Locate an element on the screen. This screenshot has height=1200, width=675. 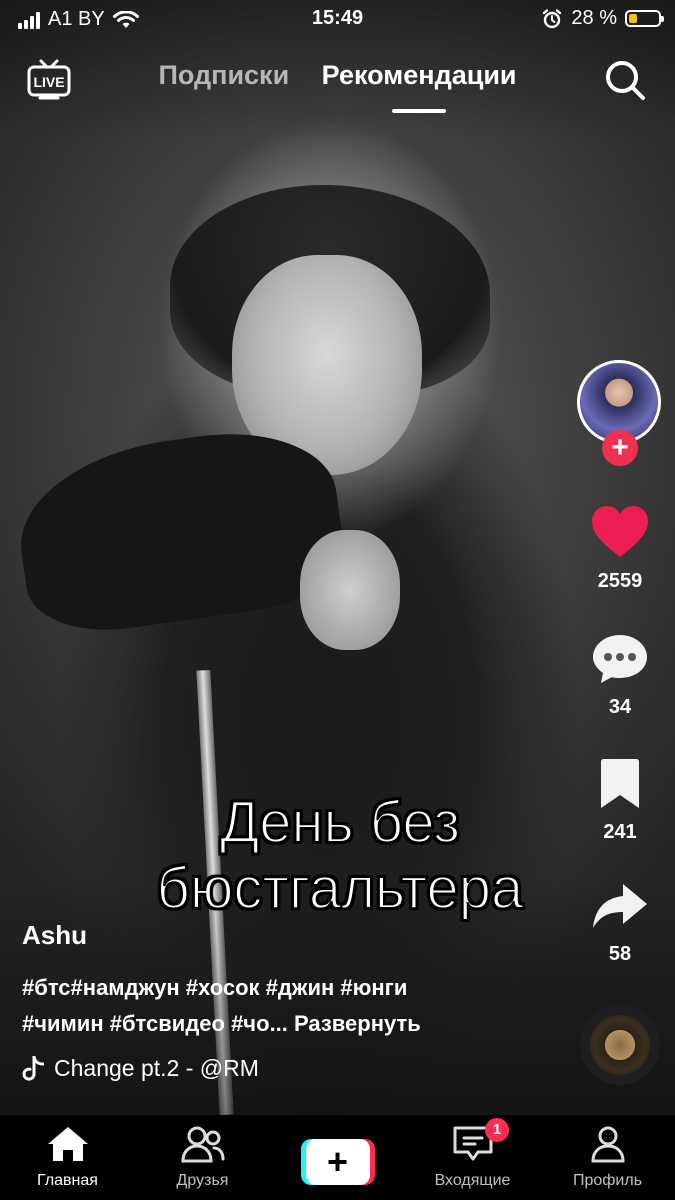
nav-inbox-label: Входящие is located at coordinates (472, 1180).